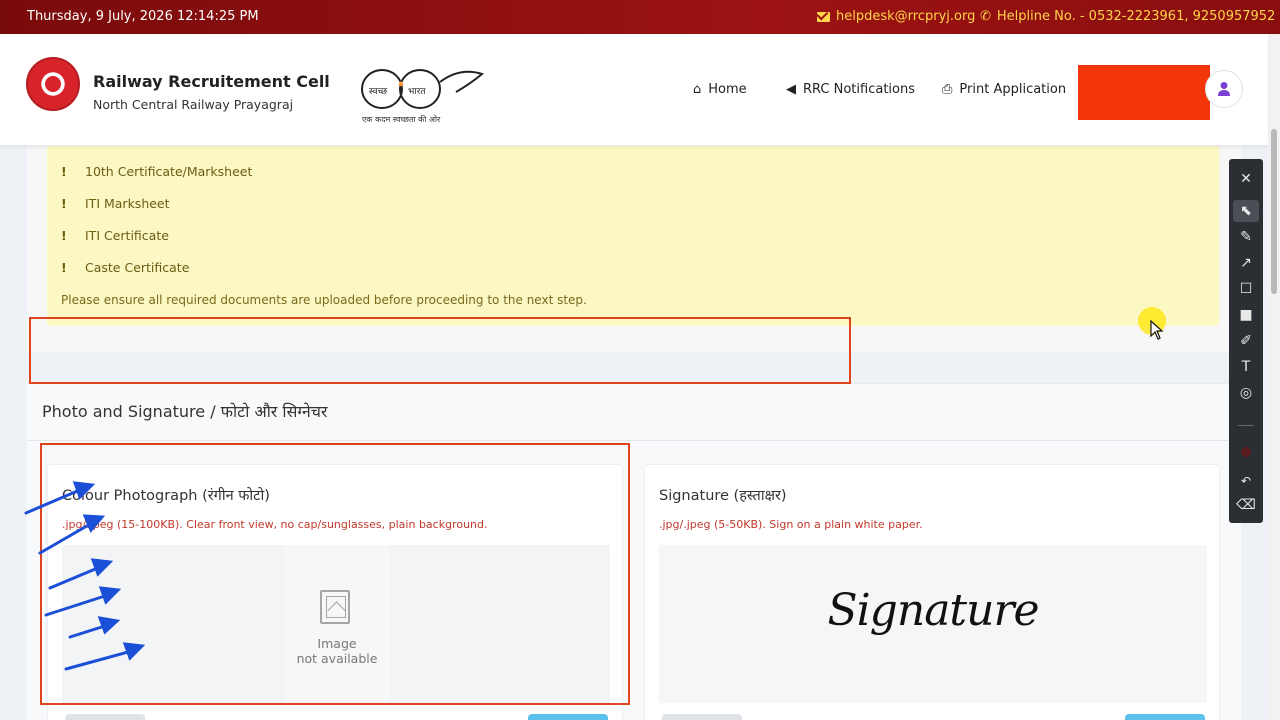 This screenshot has height=720, width=1280. I want to click on org-subtitle: North Central Railway Prayagraj, so click(193, 104).